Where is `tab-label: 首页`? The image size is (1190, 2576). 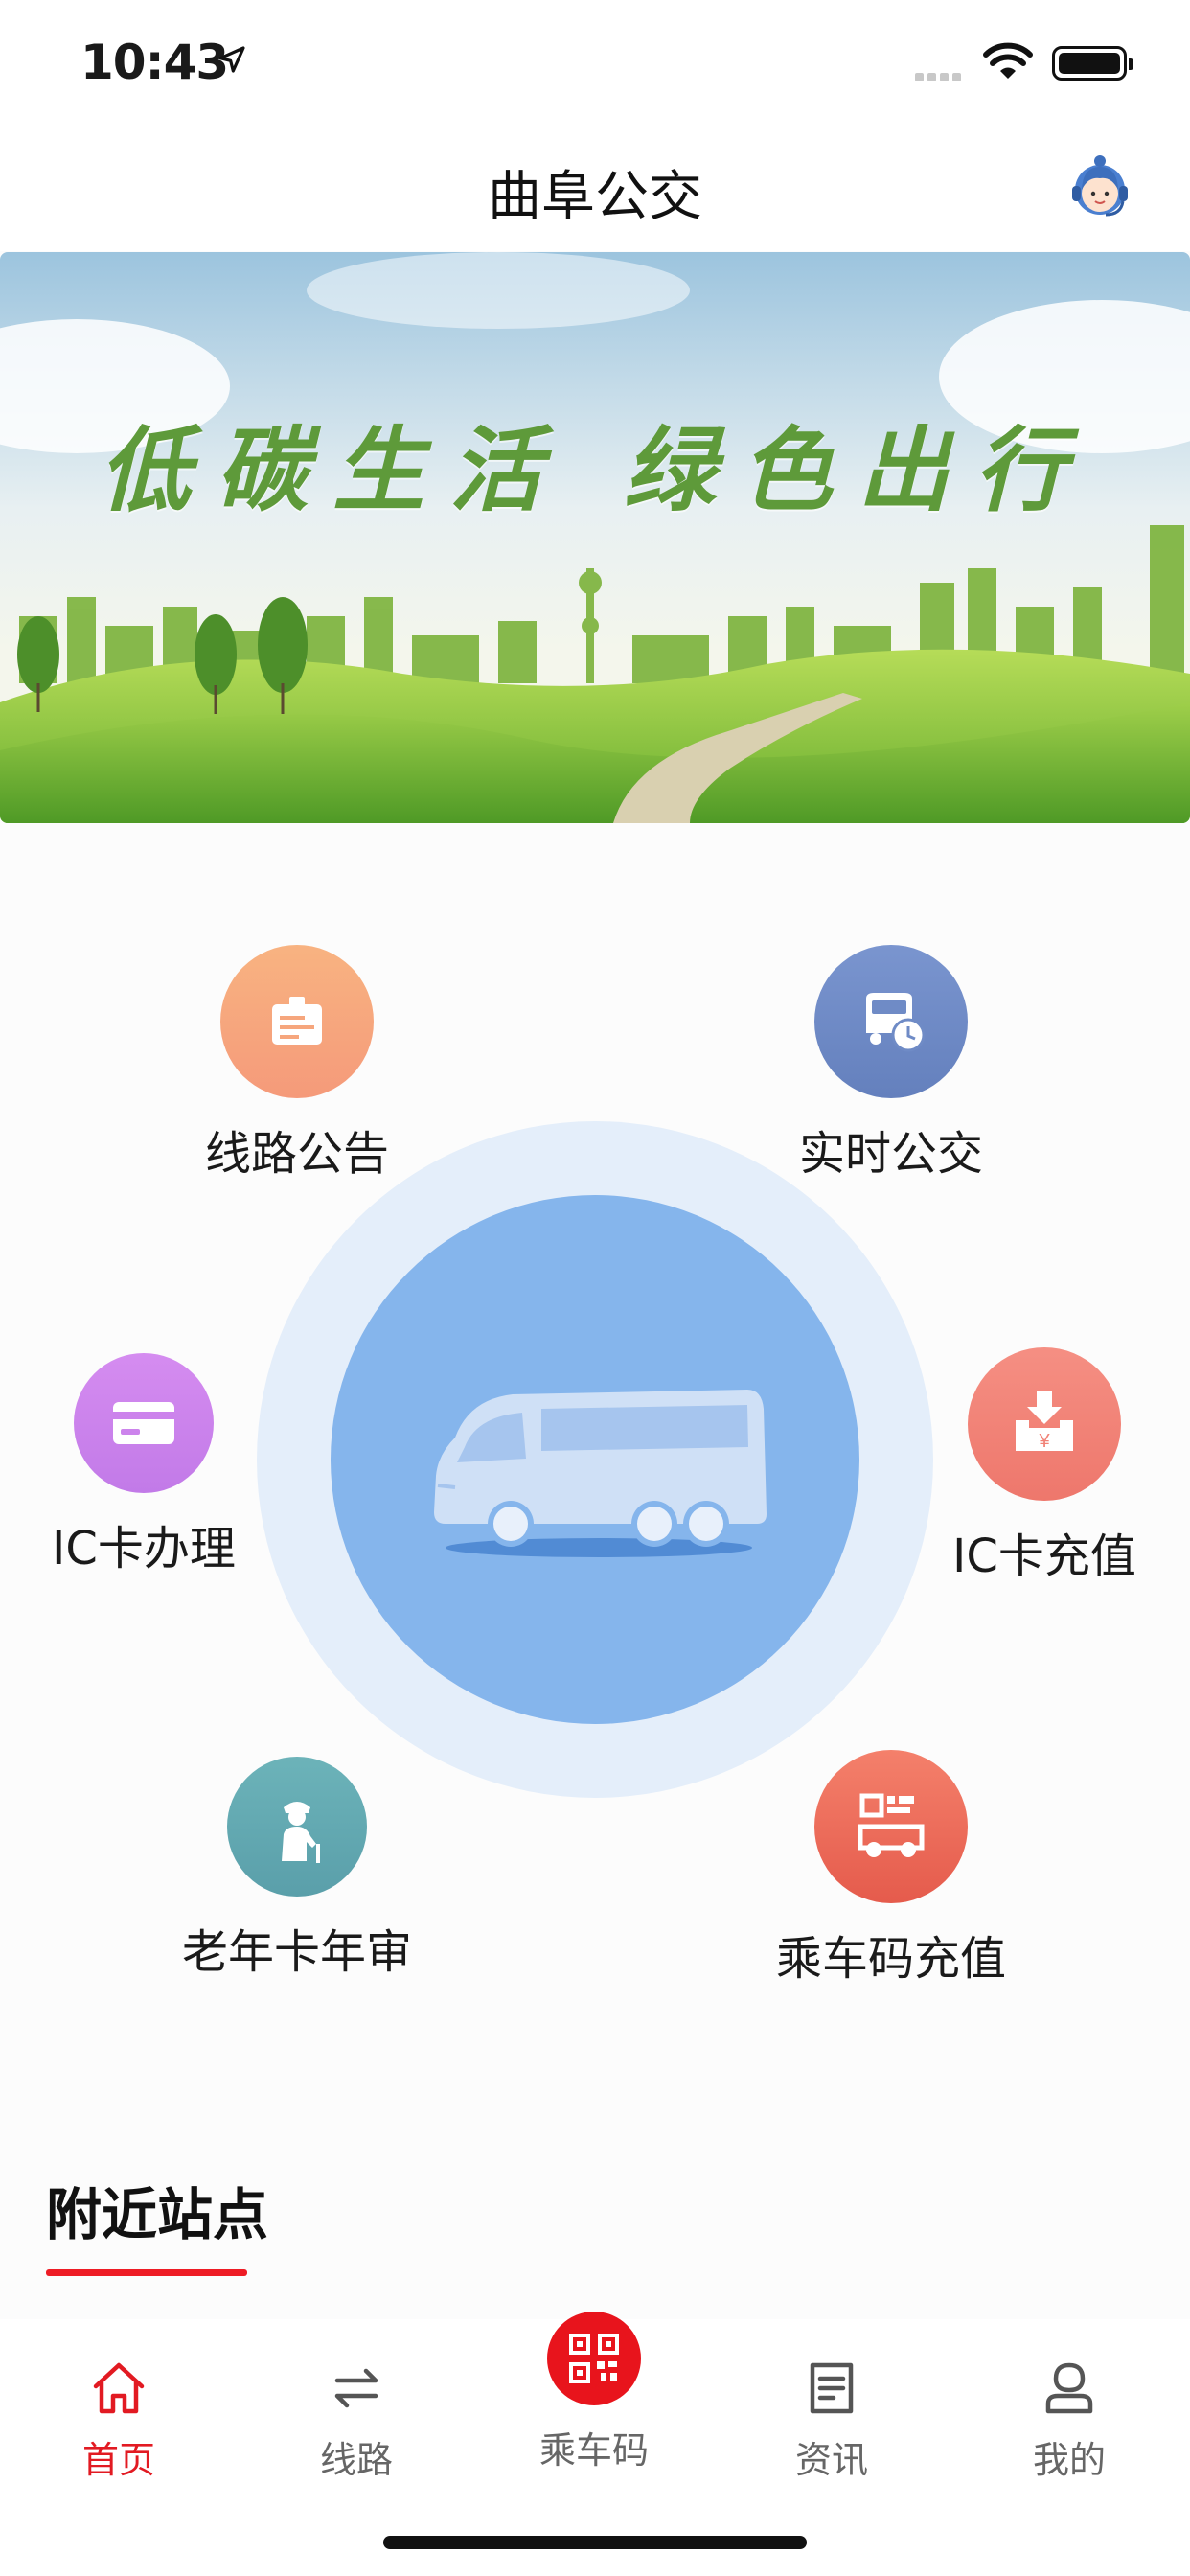
tab-label: 首页 is located at coordinates (118, 2460).